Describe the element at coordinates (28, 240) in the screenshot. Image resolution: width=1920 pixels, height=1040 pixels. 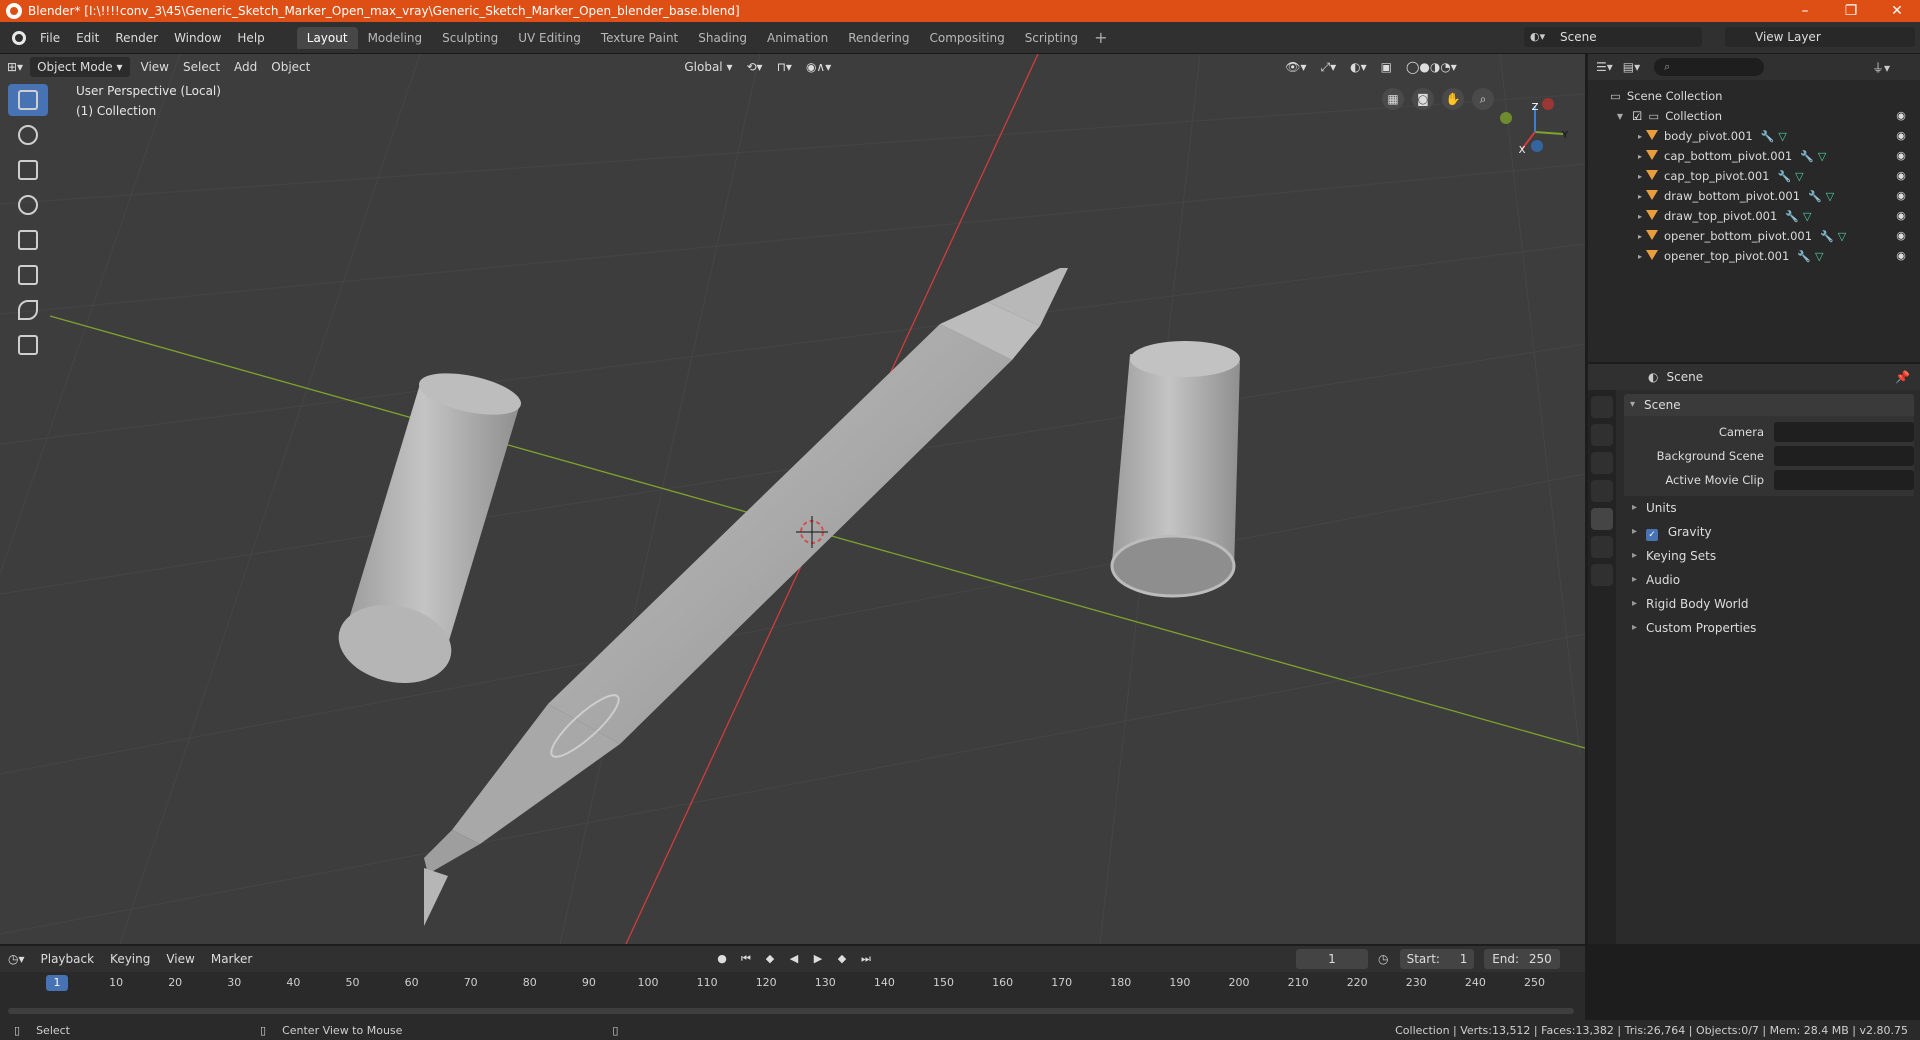
I see `scale-tool-icon` at that location.